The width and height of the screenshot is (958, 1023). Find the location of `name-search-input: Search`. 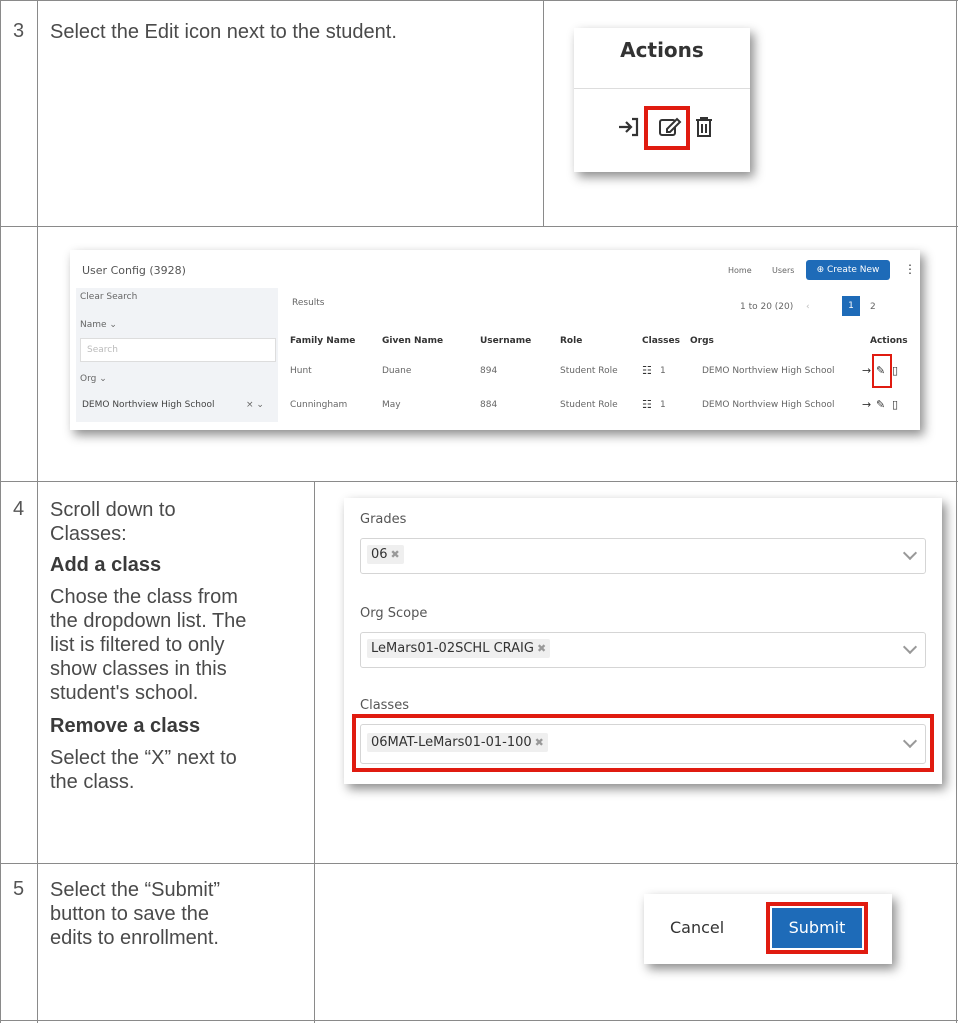

name-search-input: Search is located at coordinates (178, 350).